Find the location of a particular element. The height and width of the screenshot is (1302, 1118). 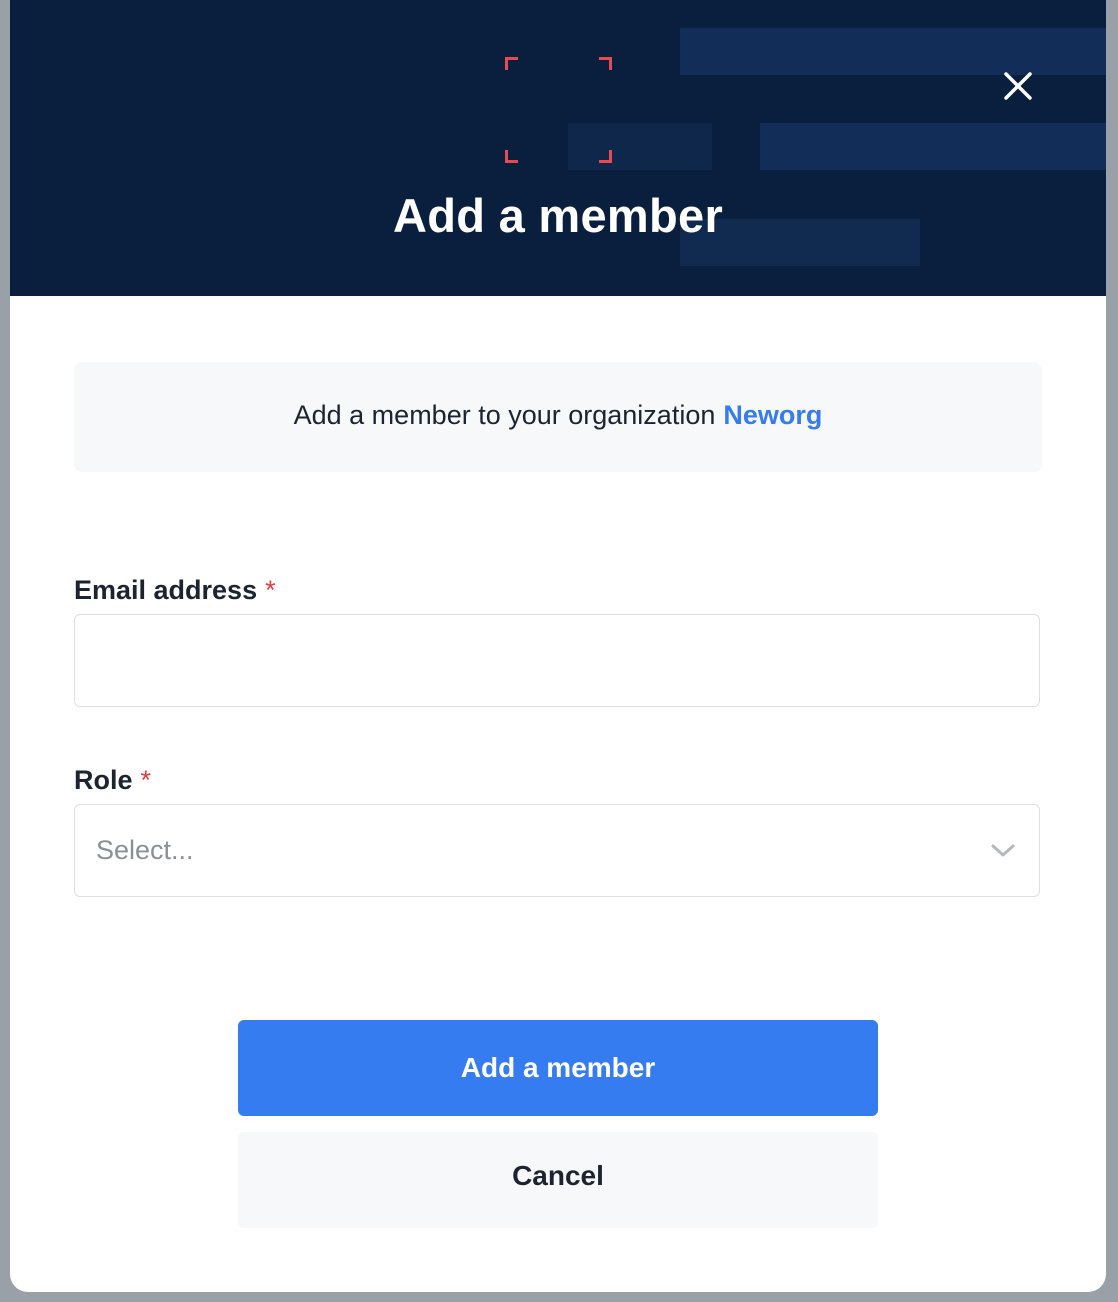

email-input is located at coordinates (557, 660).